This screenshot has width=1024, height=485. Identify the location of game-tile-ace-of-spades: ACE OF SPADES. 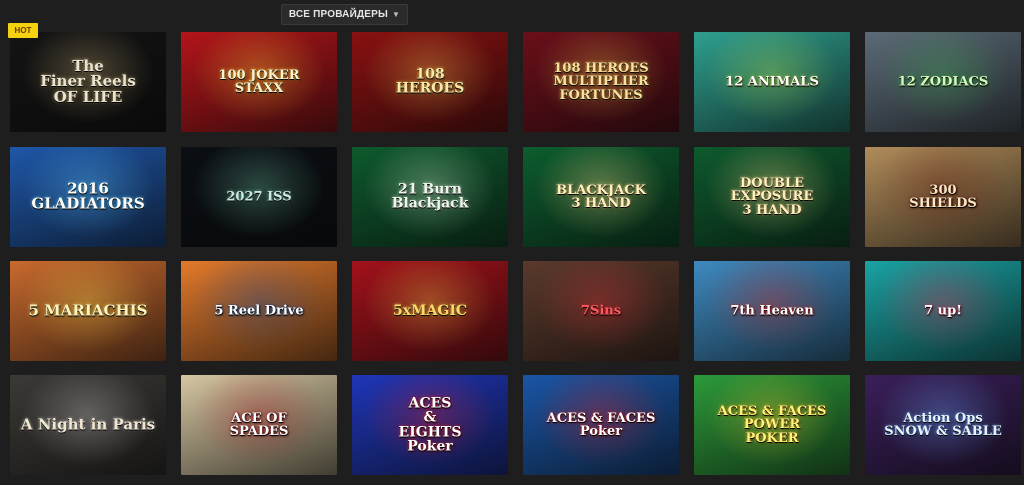
(259, 425).